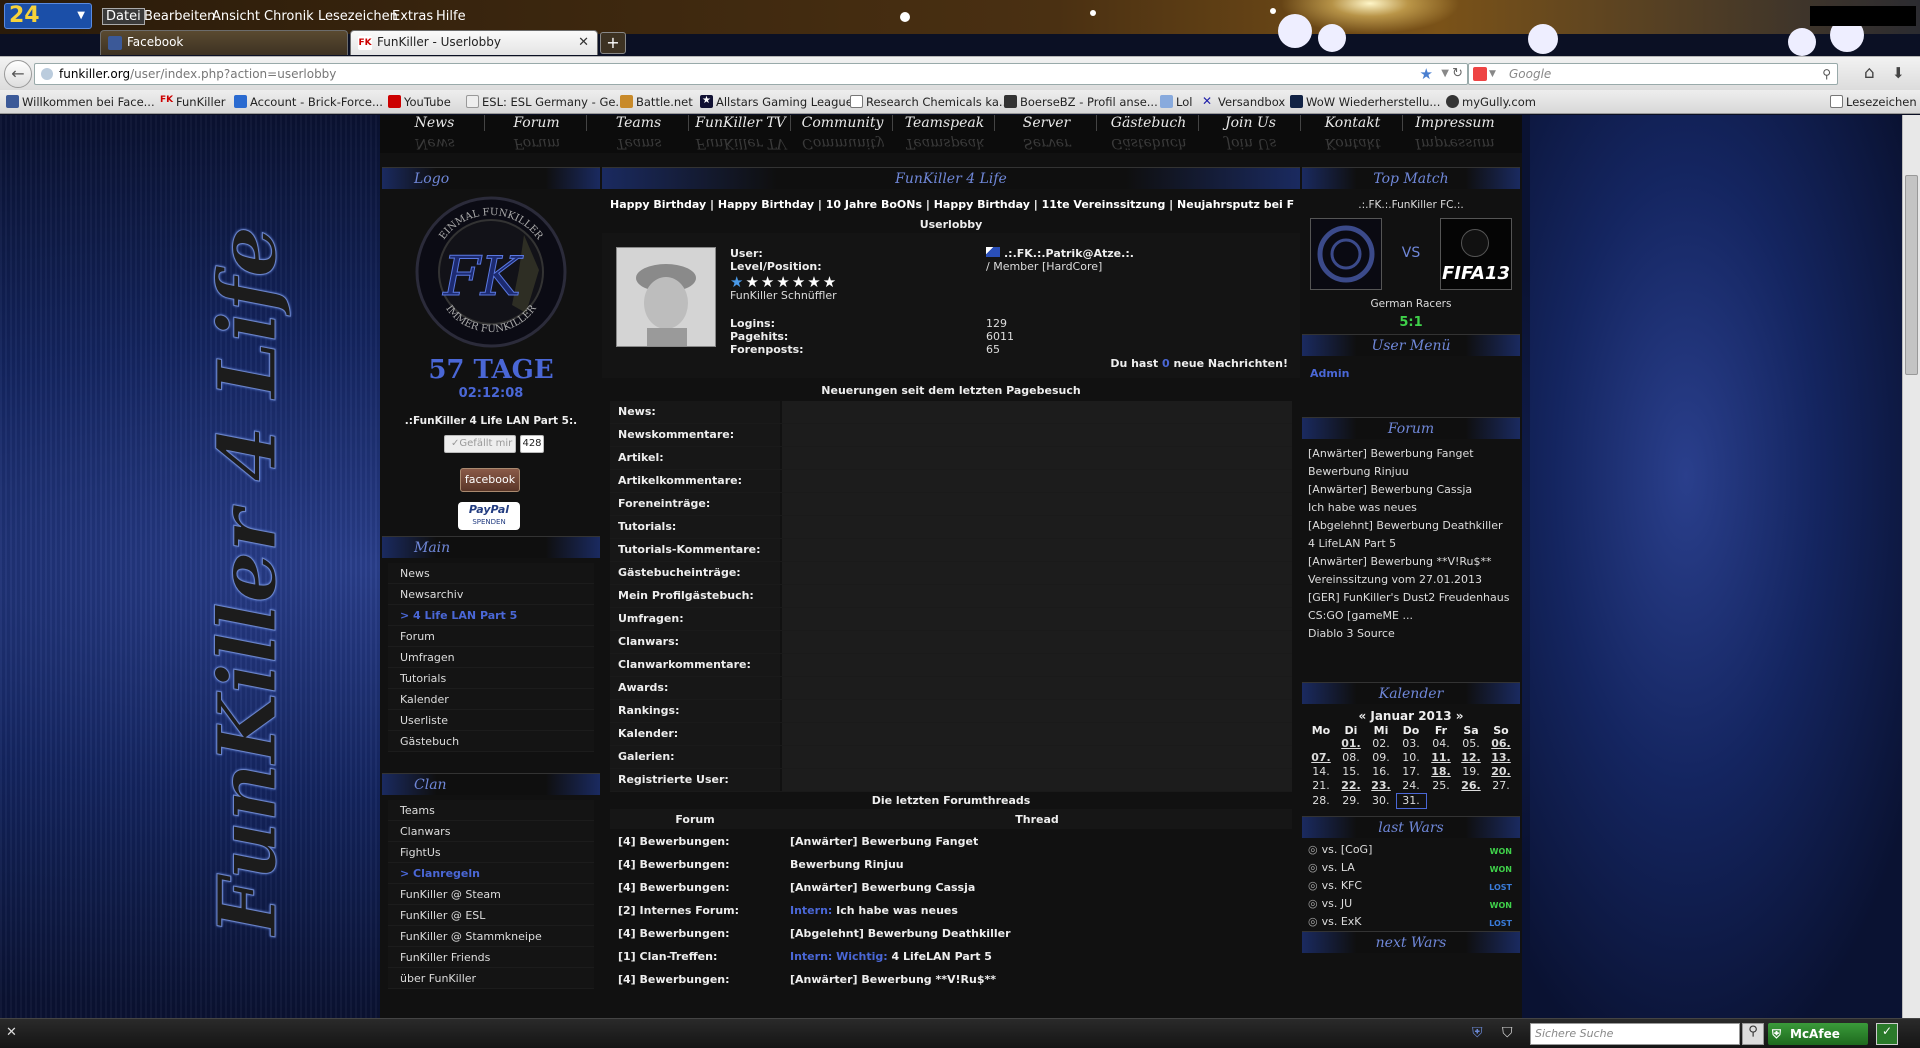 This screenshot has height=1048, width=1920. What do you see at coordinates (1413, 562) in the screenshot?
I see `forum-list-item: [Anwärter] Bewerbung **V!Ru$**` at bounding box center [1413, 562].